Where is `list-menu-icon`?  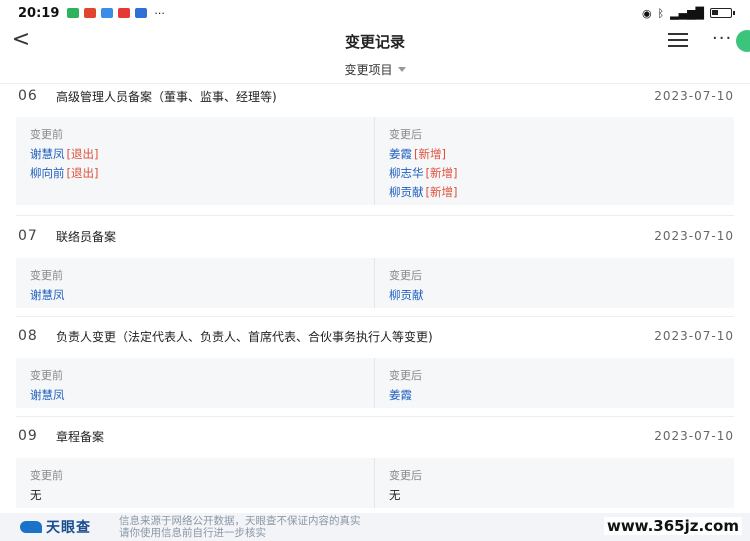
list-menu-icon is located at coordinates (678, 41).